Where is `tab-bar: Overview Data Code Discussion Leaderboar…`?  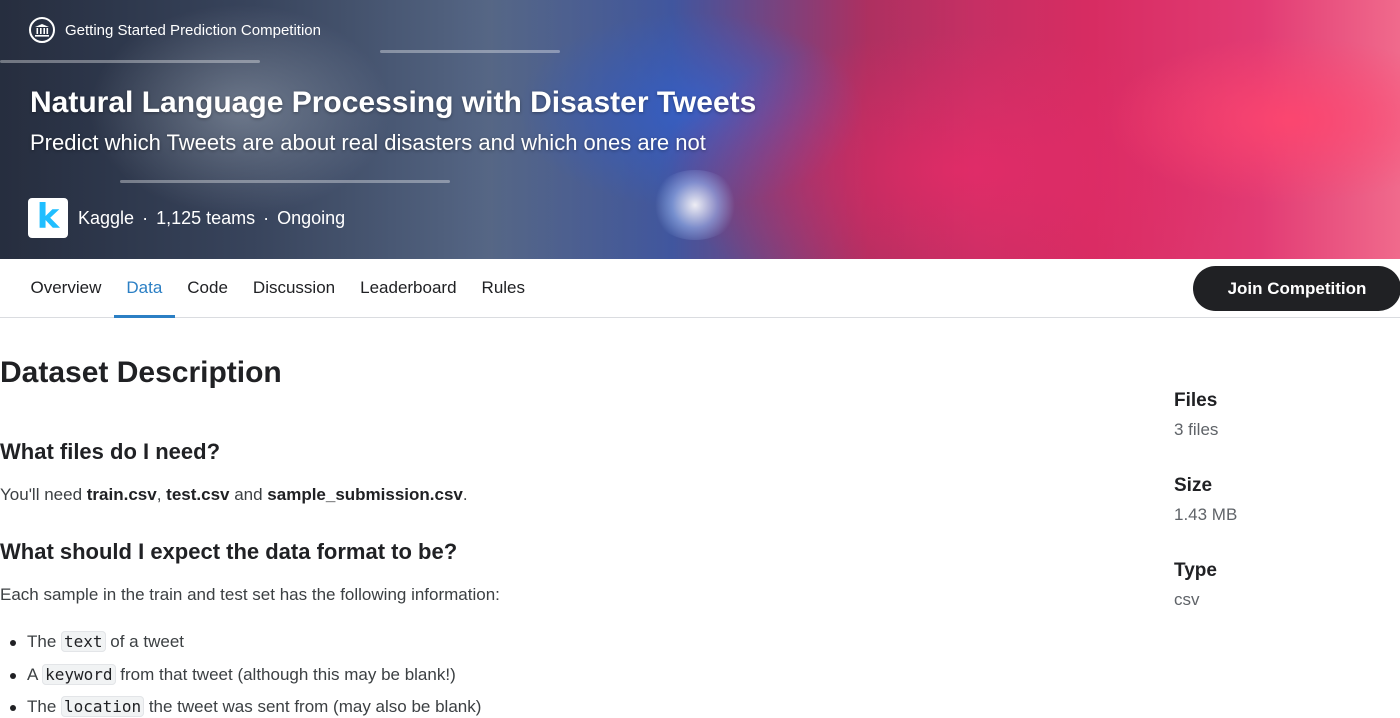
tab-bar: Overview Data Code Discussion Leaderboar… is located at coordinates (700, 288).